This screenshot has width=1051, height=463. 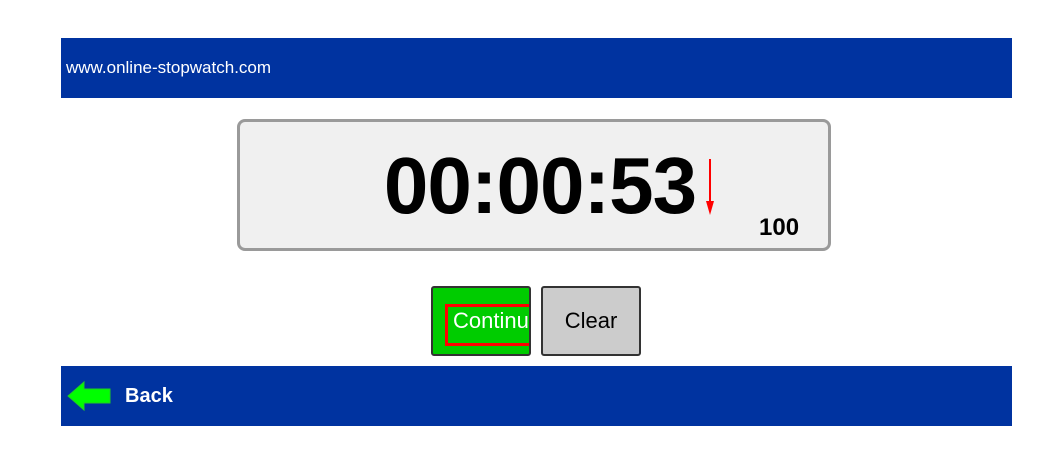 I want to click on continue-button: Continu, so click(x=481, y=321).